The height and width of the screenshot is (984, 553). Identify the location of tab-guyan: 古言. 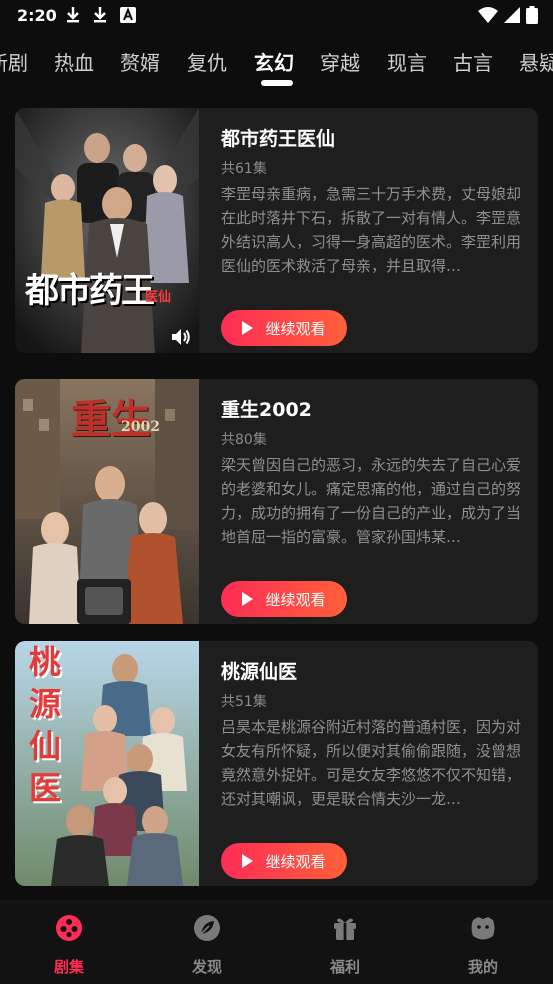
(473, 61).